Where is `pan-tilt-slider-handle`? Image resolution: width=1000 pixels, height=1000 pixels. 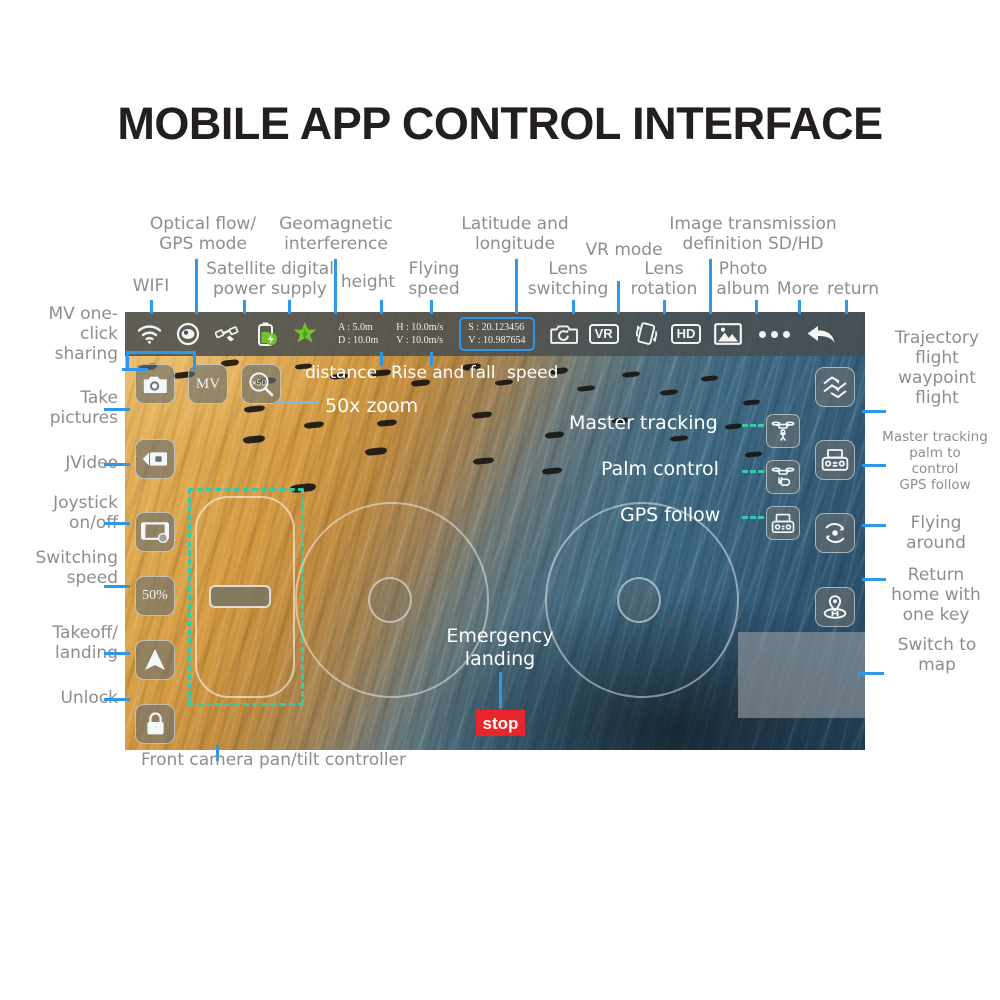 pan-tilt-slider-handle is located at coordinates (240, 596).